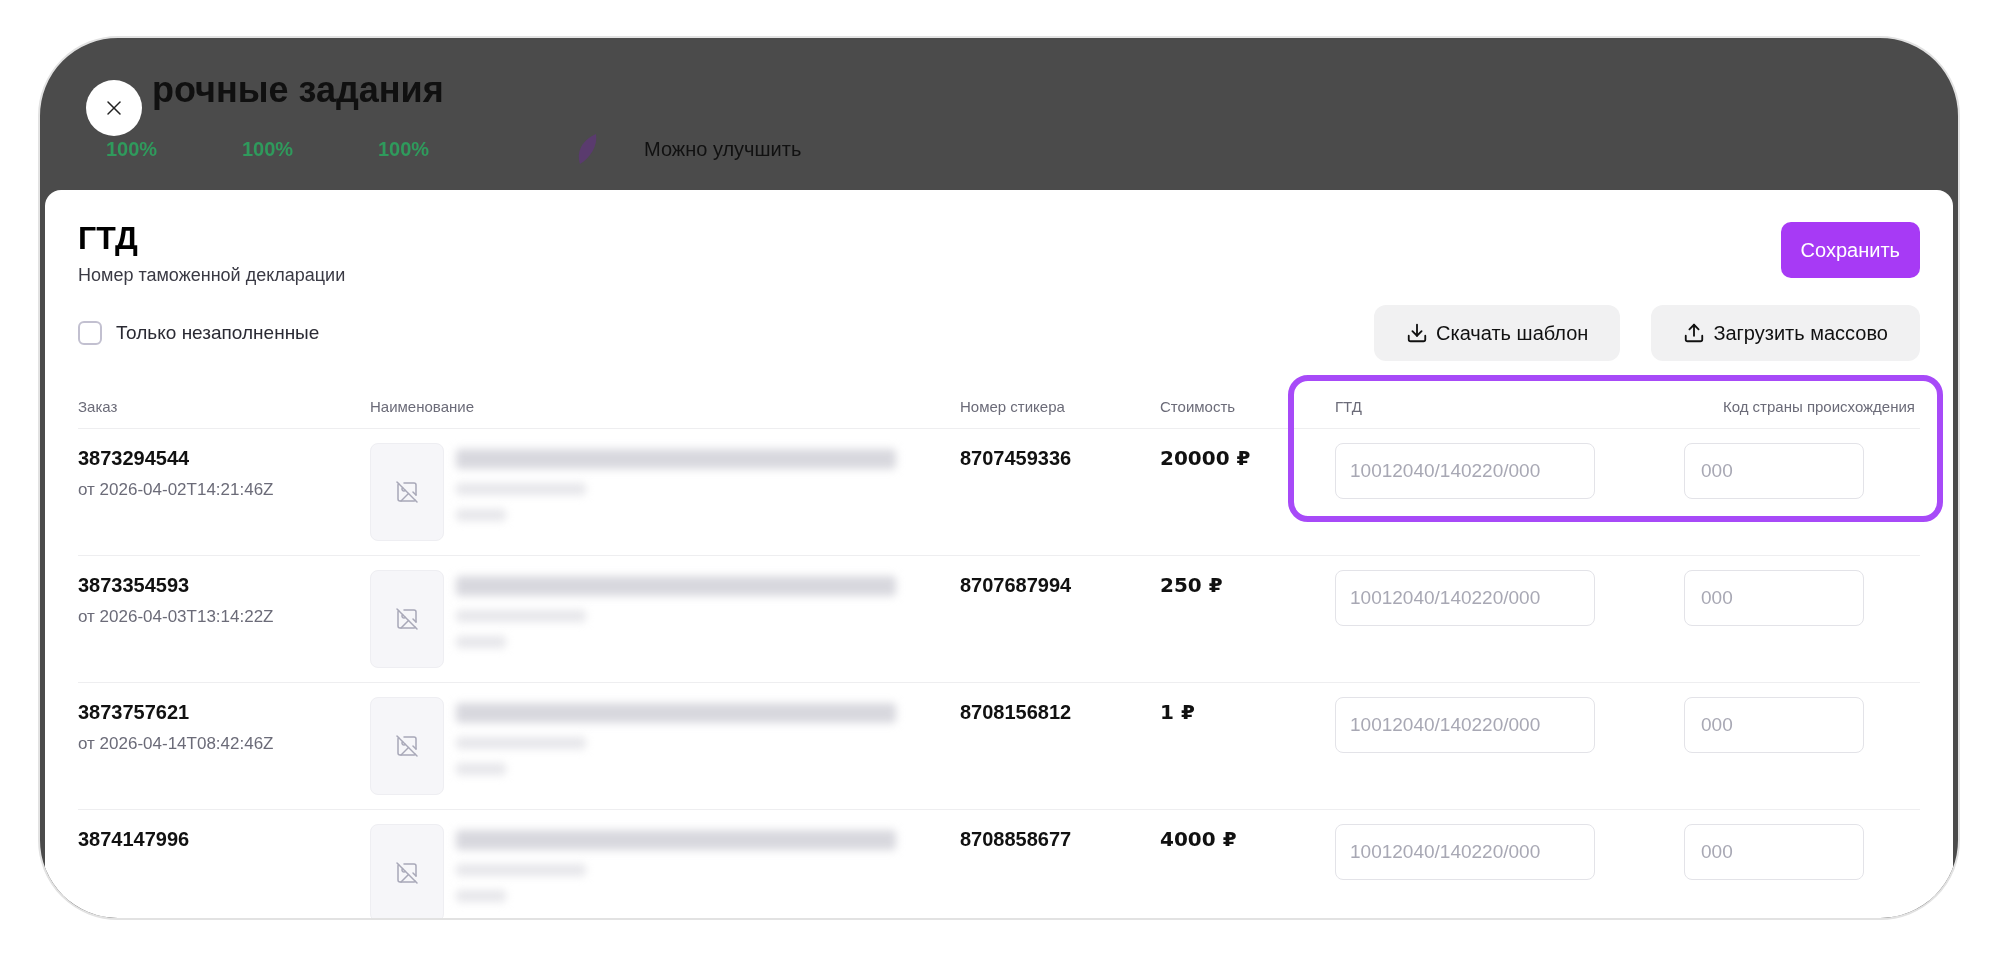 This screenshot has width=1999, height=958. Describe the element at coordinates (176, 744) in the screenshot. I see `order-date: от 2026-04-14T08:42:46Z` at that location.